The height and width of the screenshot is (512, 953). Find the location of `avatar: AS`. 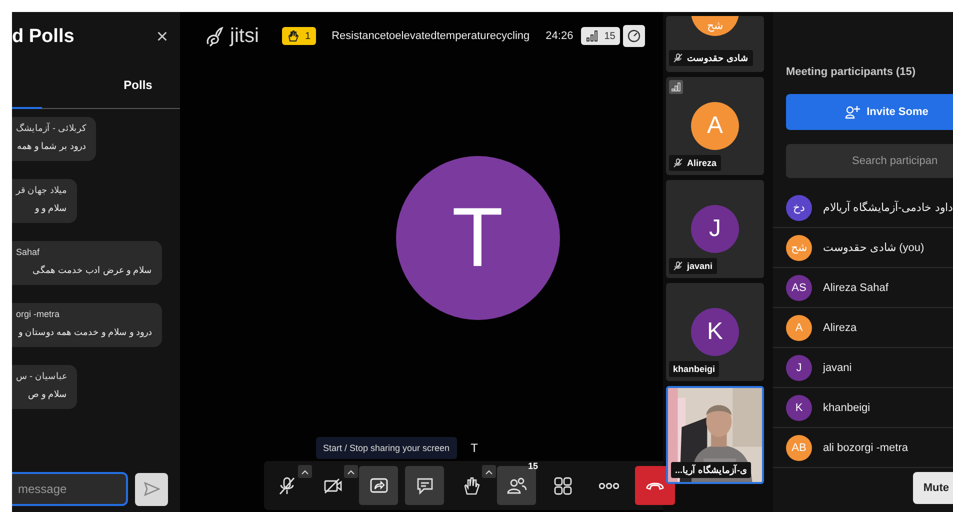

avatar: AS is located at coordinates (799, 287).